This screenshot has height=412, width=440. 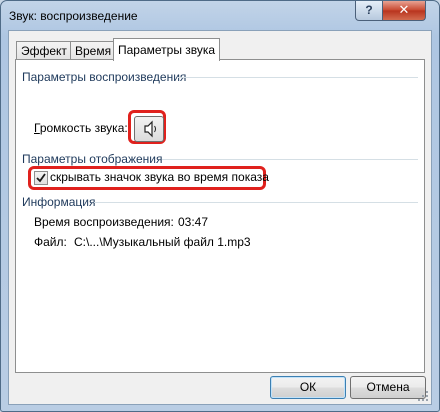 What do you see at coordinates (308, 387) in the screenshot?
I see `ok-button: ОК` at bounding box center [308, 387].